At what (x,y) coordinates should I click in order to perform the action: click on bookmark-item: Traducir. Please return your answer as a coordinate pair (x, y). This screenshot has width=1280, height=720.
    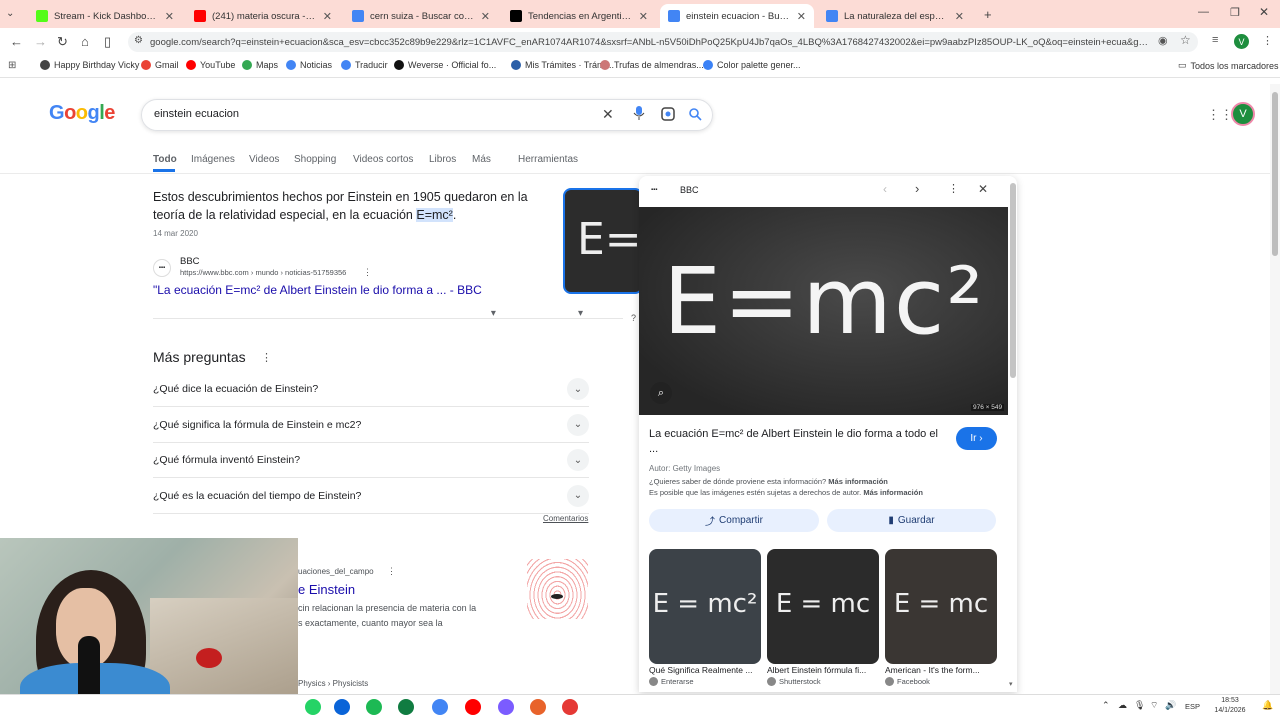
    Looking at the image, I should click on (364, 65).